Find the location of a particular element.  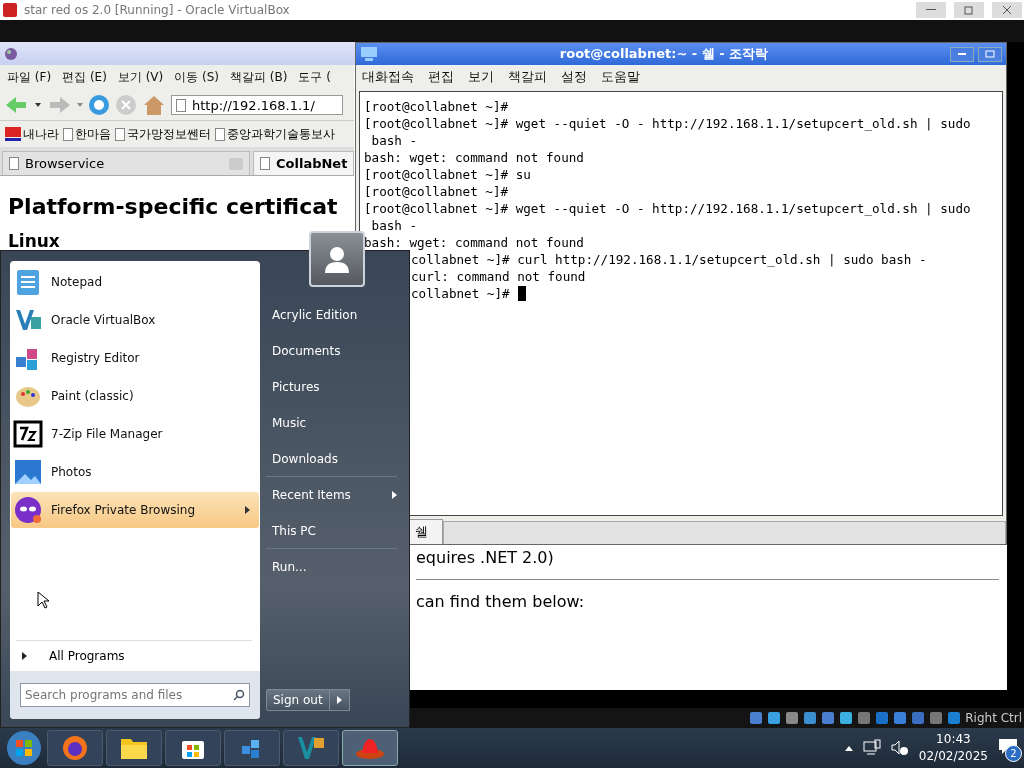

menu-item: 이동 (S) is located at coordinates (197, 77).